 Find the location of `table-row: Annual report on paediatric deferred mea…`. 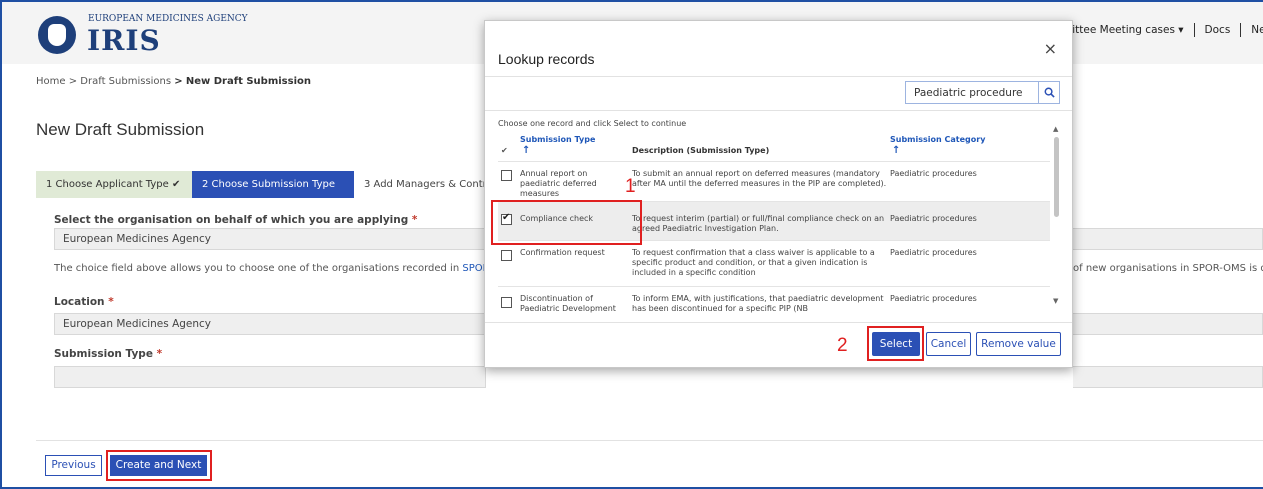

table-row: Annual report on paediatric deferred mea… is located at coordinates (774, 181).